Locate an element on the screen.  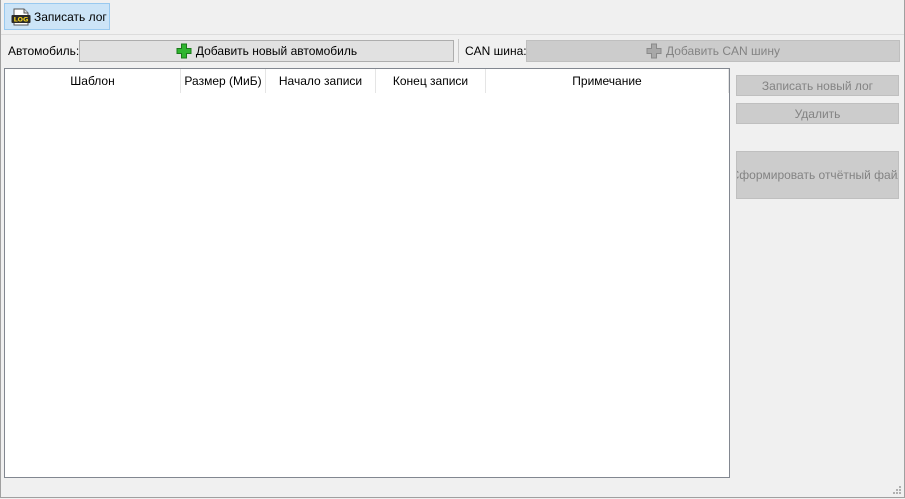
add-can-button: Добавить CAN шину is located at coordinates (713, 51).